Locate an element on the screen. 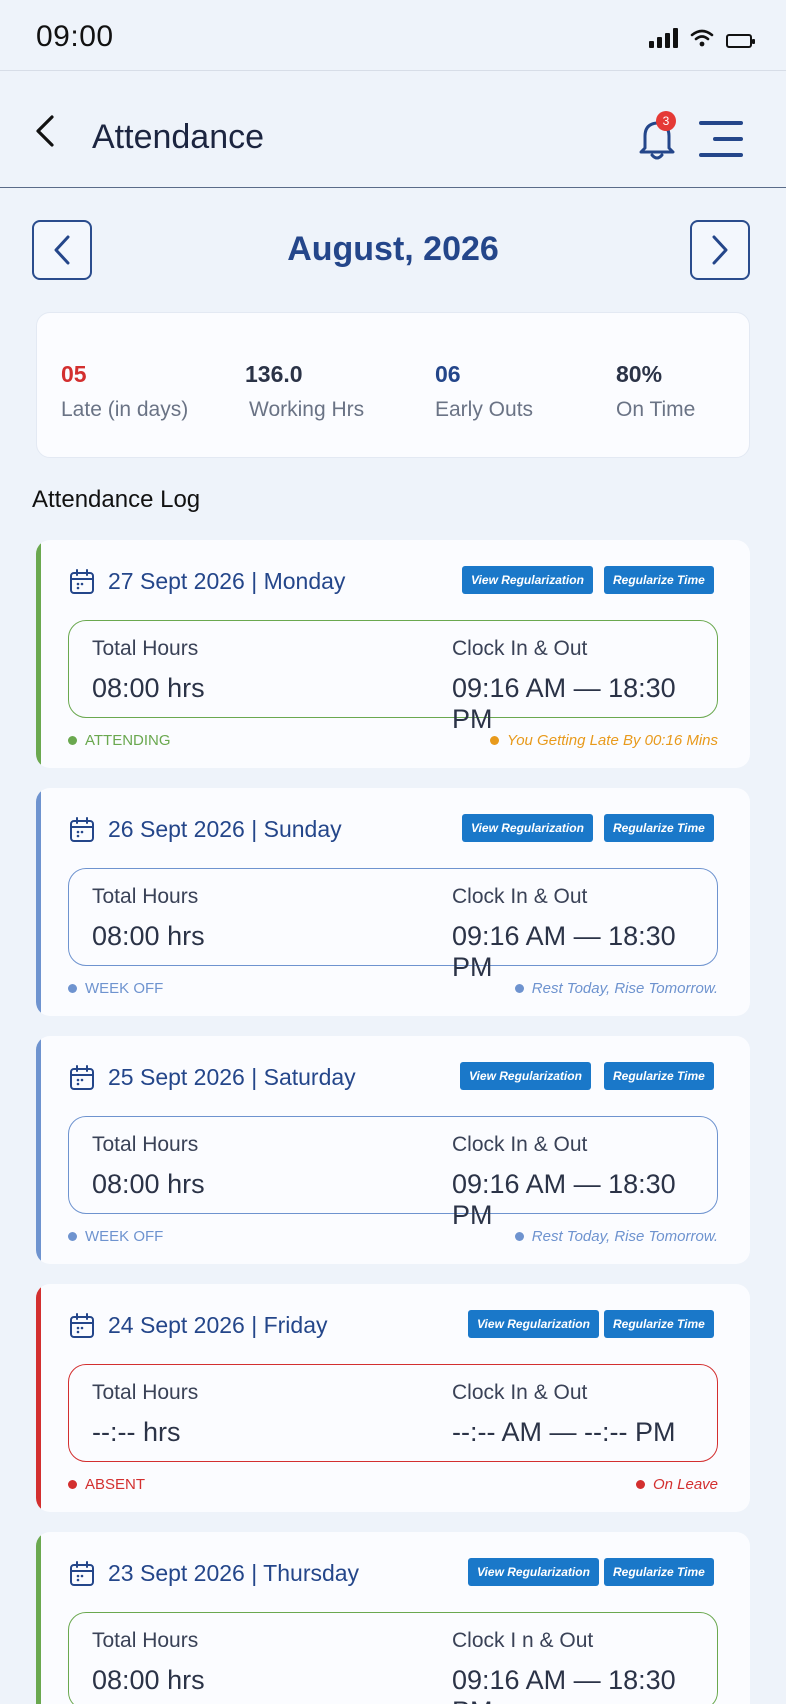 Image resolution: width=786 pixels, height=1704 pixels. card-date: 27 Sept 2026 | Monday is located at coordinates (227, 581).